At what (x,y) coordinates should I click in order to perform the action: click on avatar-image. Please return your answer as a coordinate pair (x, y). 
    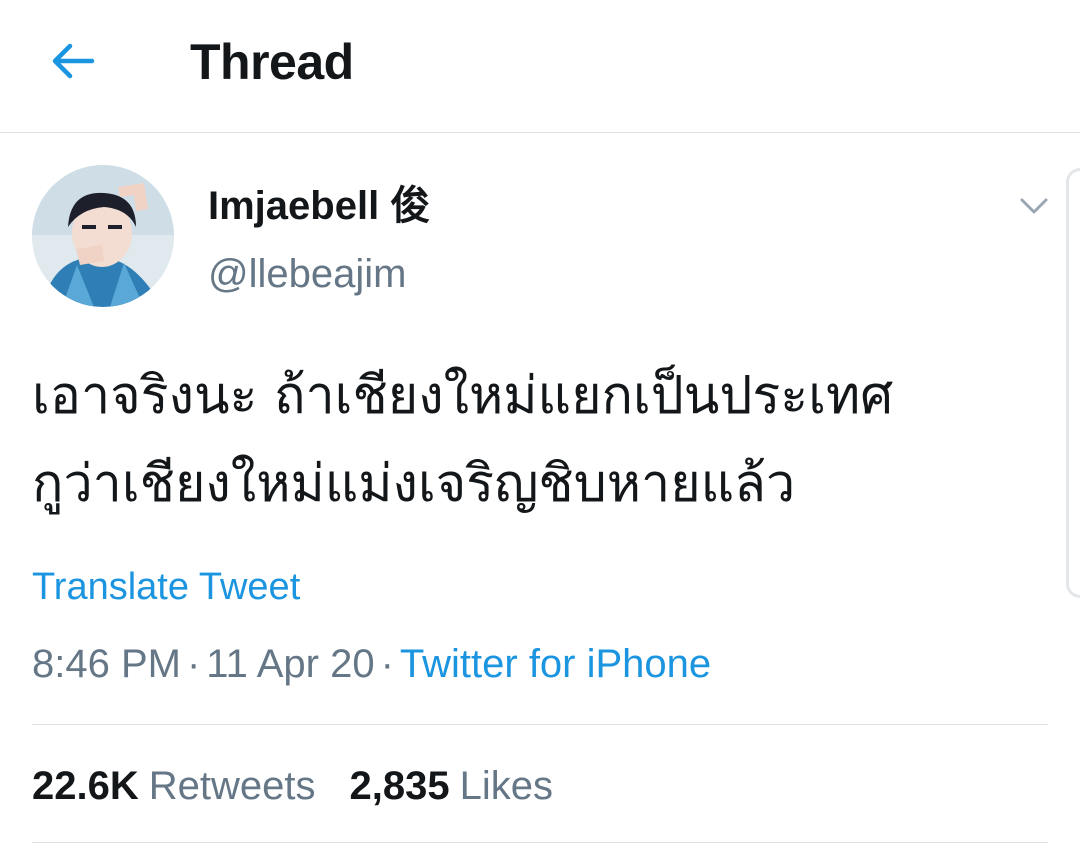
    Looking at the image, I should click on (103, 236).